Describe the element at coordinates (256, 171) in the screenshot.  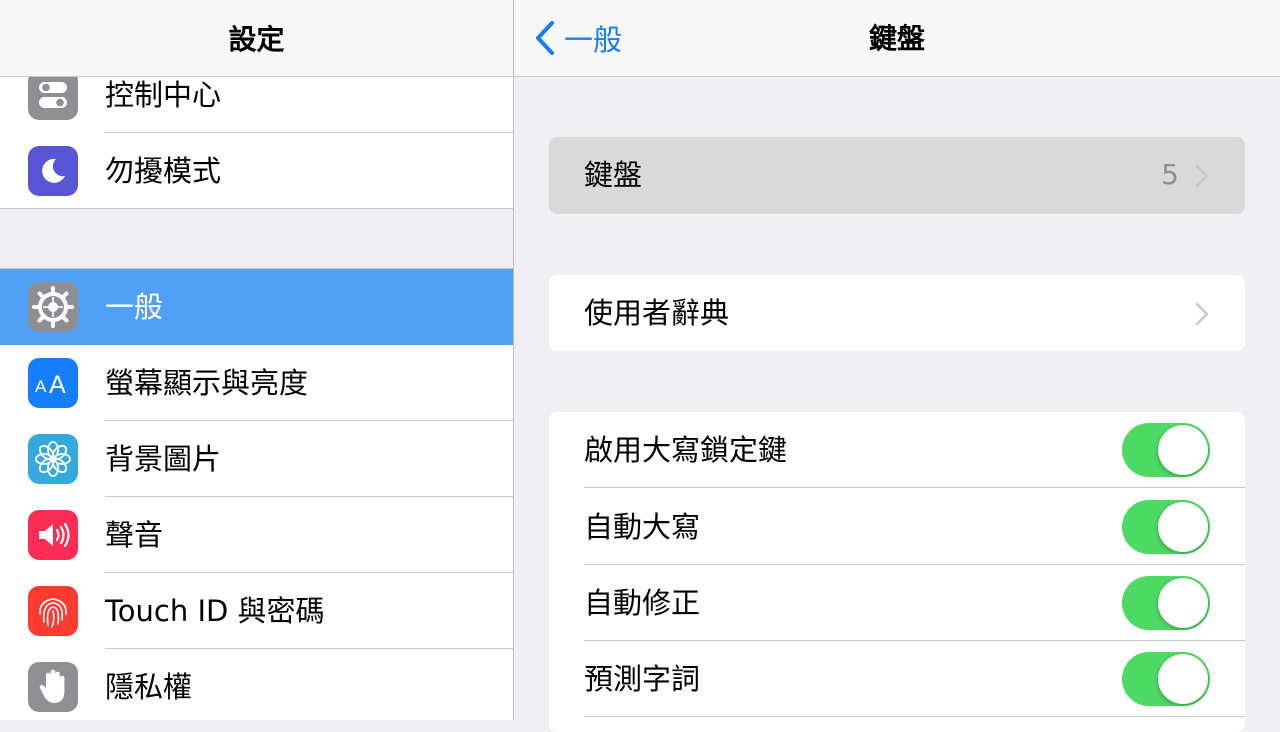
I see `sidebar-item-do-not-disturb: 勿擾模式` at that location.